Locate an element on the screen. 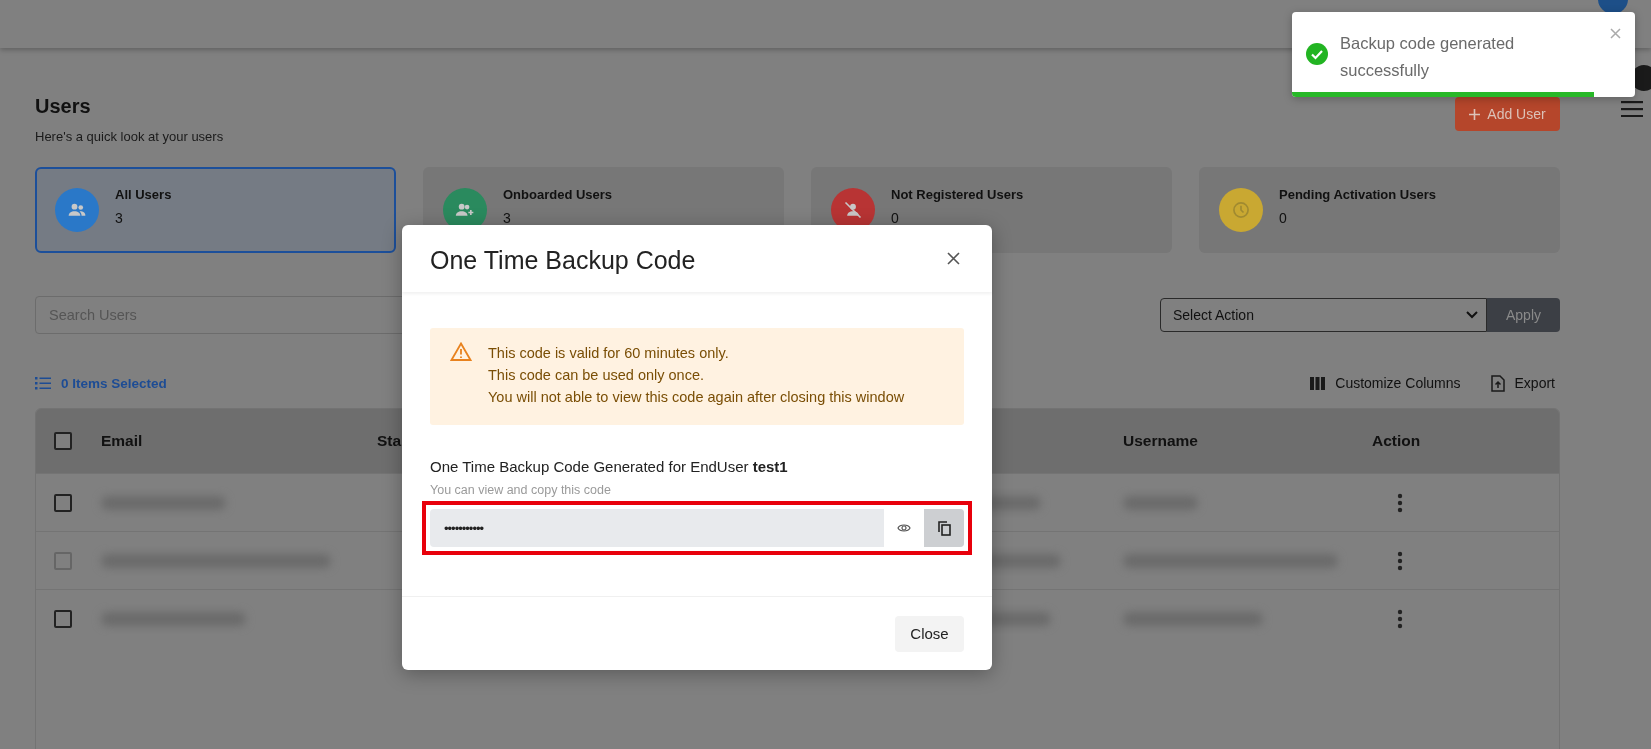 This screenshot has height=749, width=1651. user-off-icon is located at coordinates (853, 210).